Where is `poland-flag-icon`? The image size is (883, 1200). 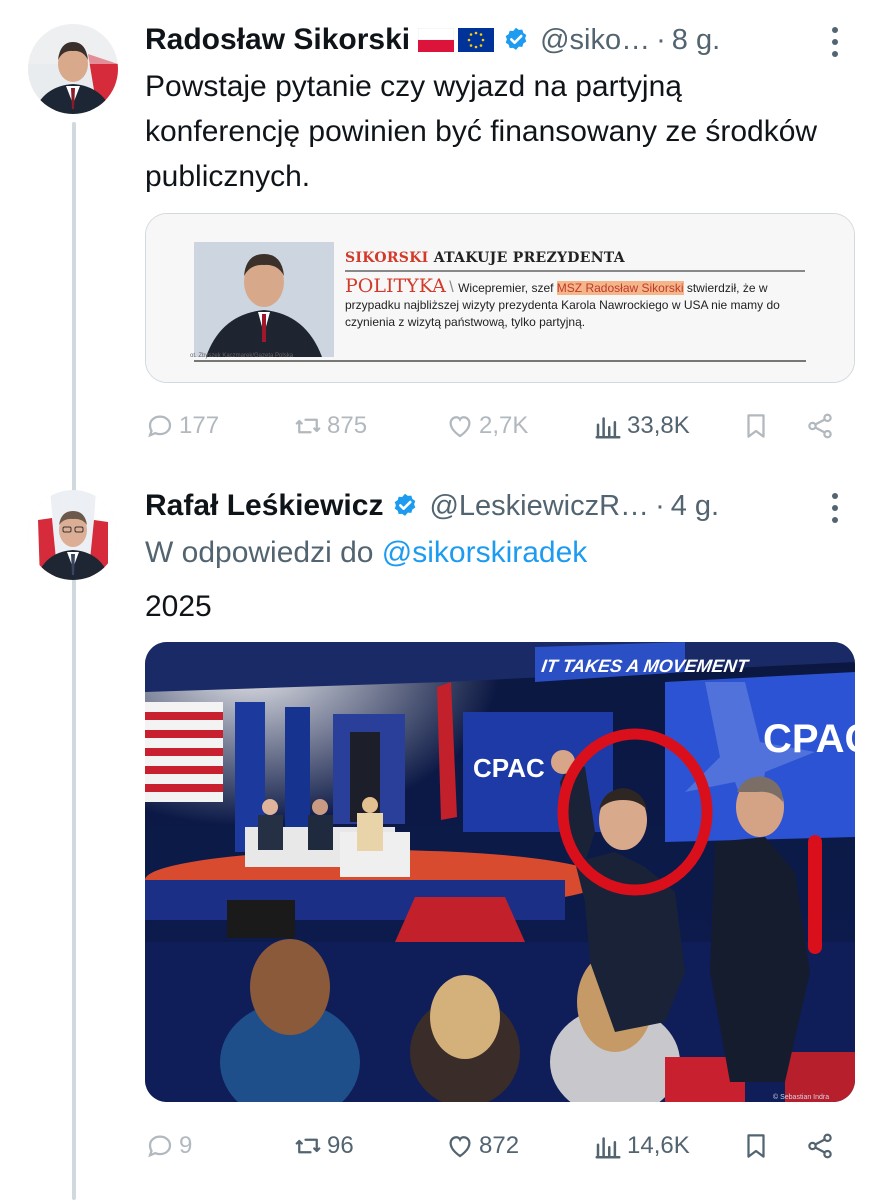
poland-flag-icon is located at coordinates (436, 40).